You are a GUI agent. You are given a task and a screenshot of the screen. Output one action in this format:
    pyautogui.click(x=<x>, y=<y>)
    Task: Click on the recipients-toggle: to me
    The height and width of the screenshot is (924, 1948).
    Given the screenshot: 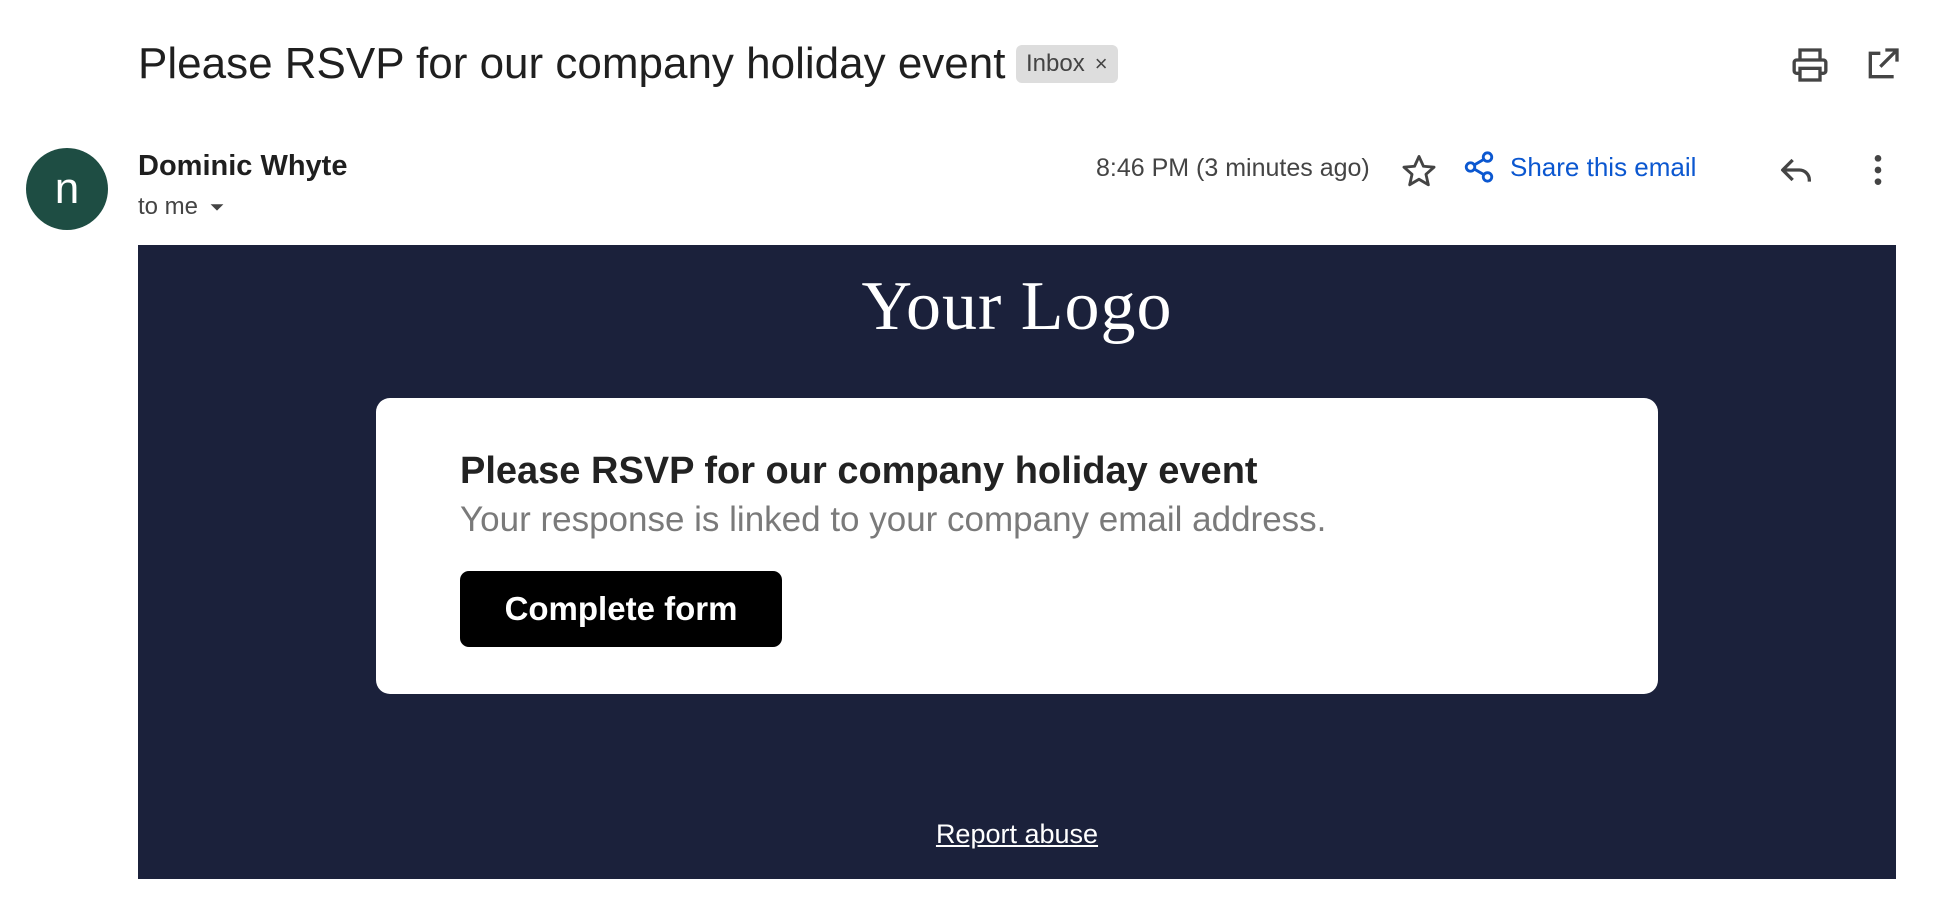 What is the action you would take?
    pyautogui.click(x=183, y=207)
    